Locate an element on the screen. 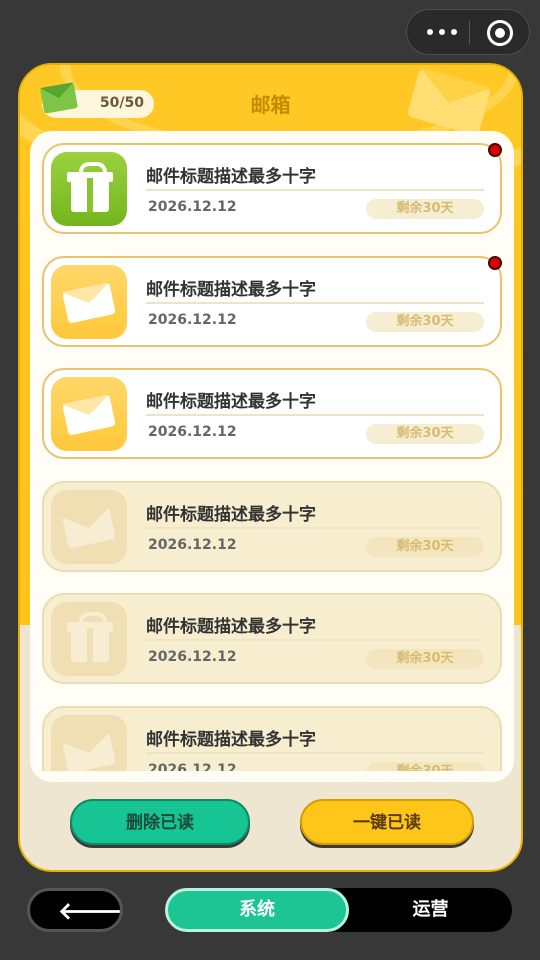 This screenshot has height=960, width=540. mini-program-capsule is located at coordinates (468, 32).